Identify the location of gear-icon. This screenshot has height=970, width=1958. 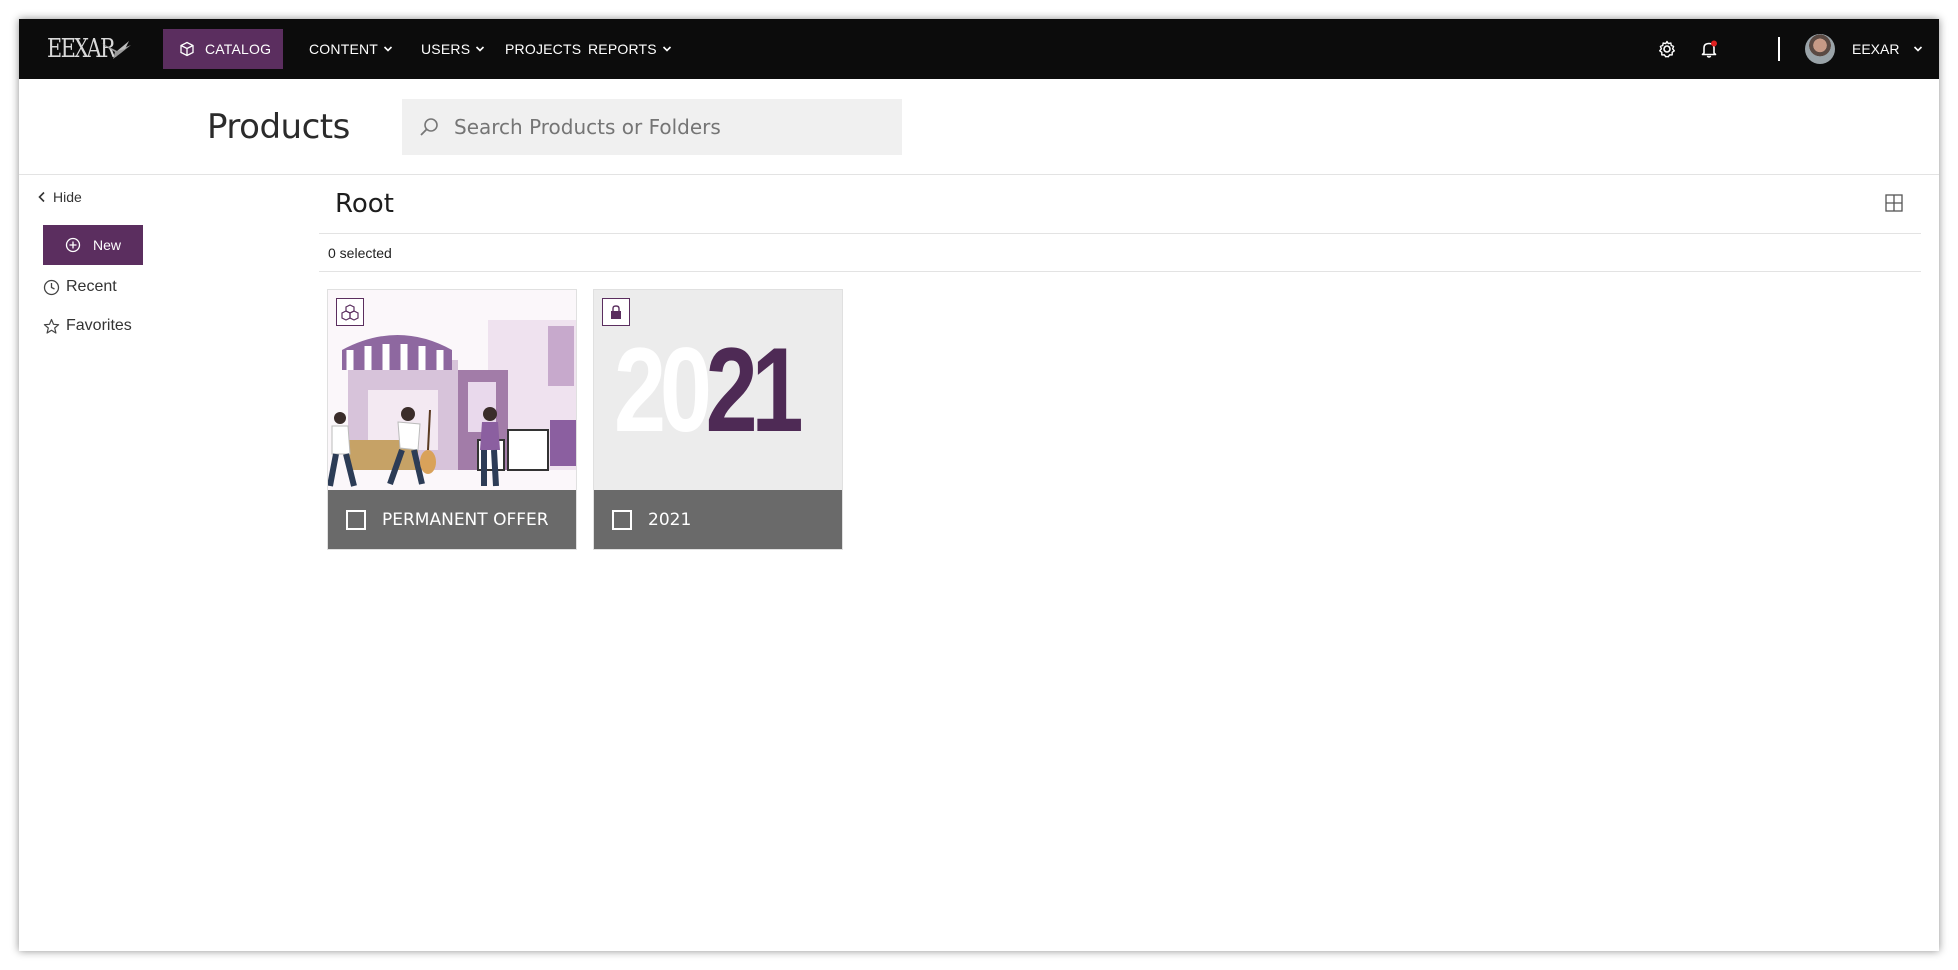
(1667, 49).